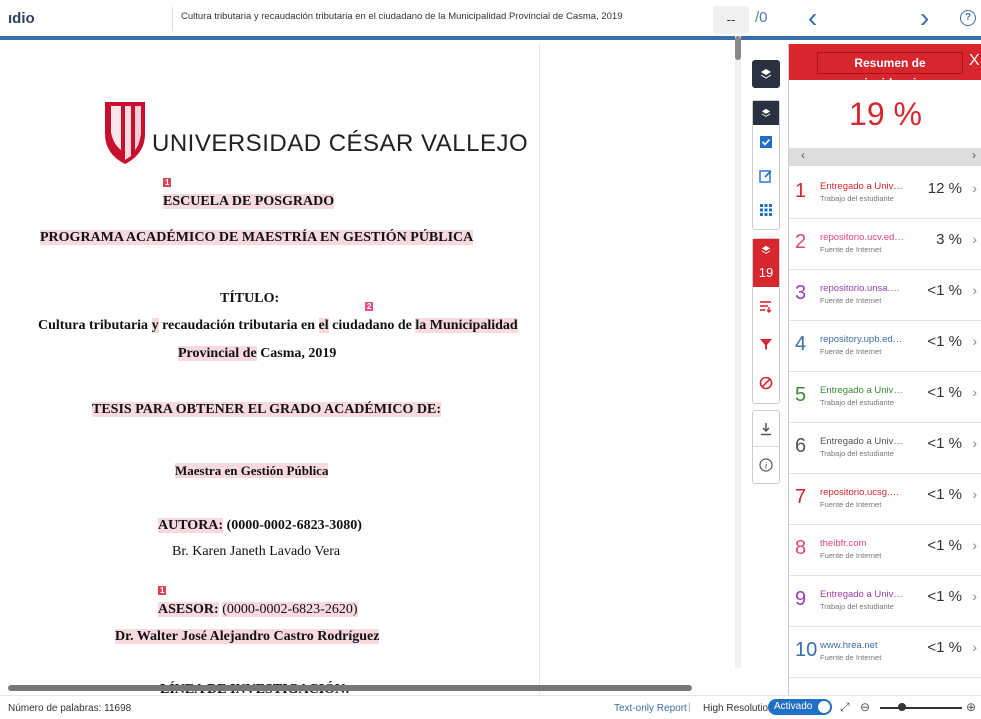 This screenshot has width=981, height=719. Describe the element at coordinates (801, 191) in the screenshot. I see `match-number: 1` at that location.